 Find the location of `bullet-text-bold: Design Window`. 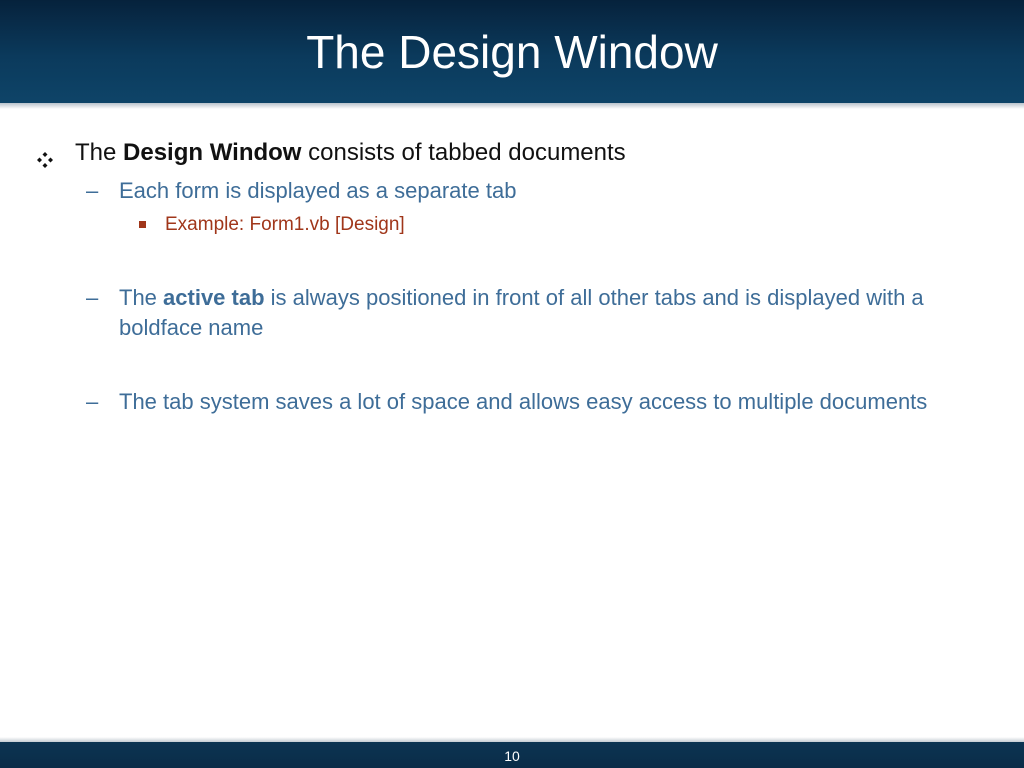

bullet-text-bold: Design Window is located at coordinates (212, 152).